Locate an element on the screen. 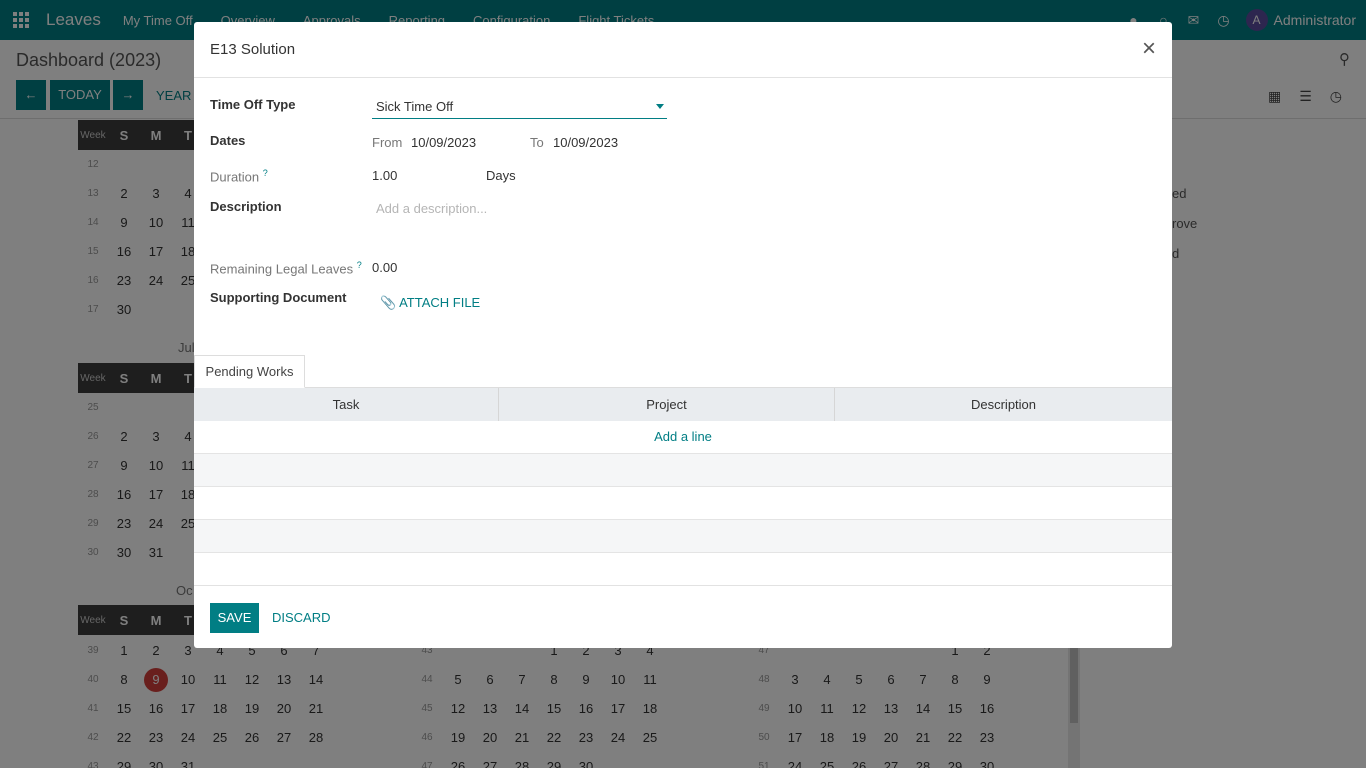 This screenshot has width=1366, height=768. table-header: Task Project Description is located at coordinates (683, 404).